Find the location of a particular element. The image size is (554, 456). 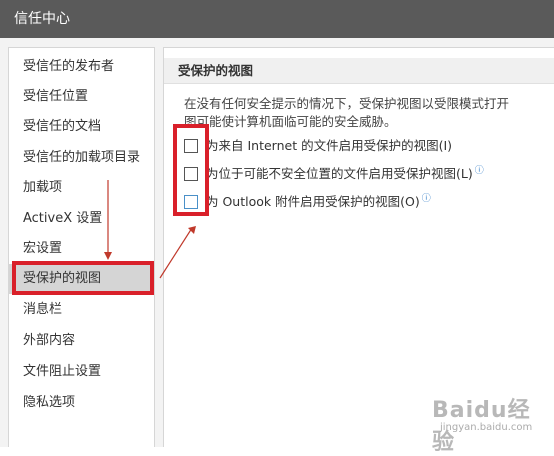

unsafe-locations-checkbox is located at coordinates (191, 174).